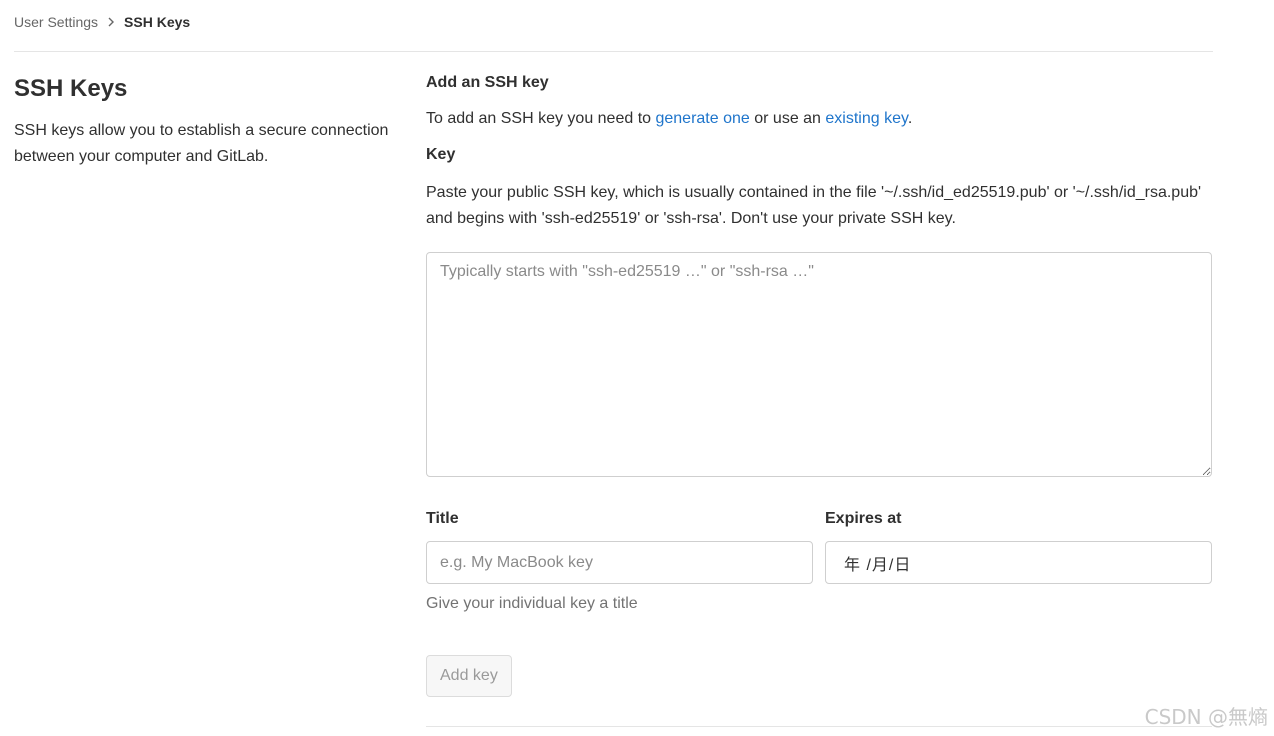 This screenshot has height=736, width=1274. What do you see at coordinates (613, 51) in the screenshot?
I see `header-divider` at bounding box center [613, 51].